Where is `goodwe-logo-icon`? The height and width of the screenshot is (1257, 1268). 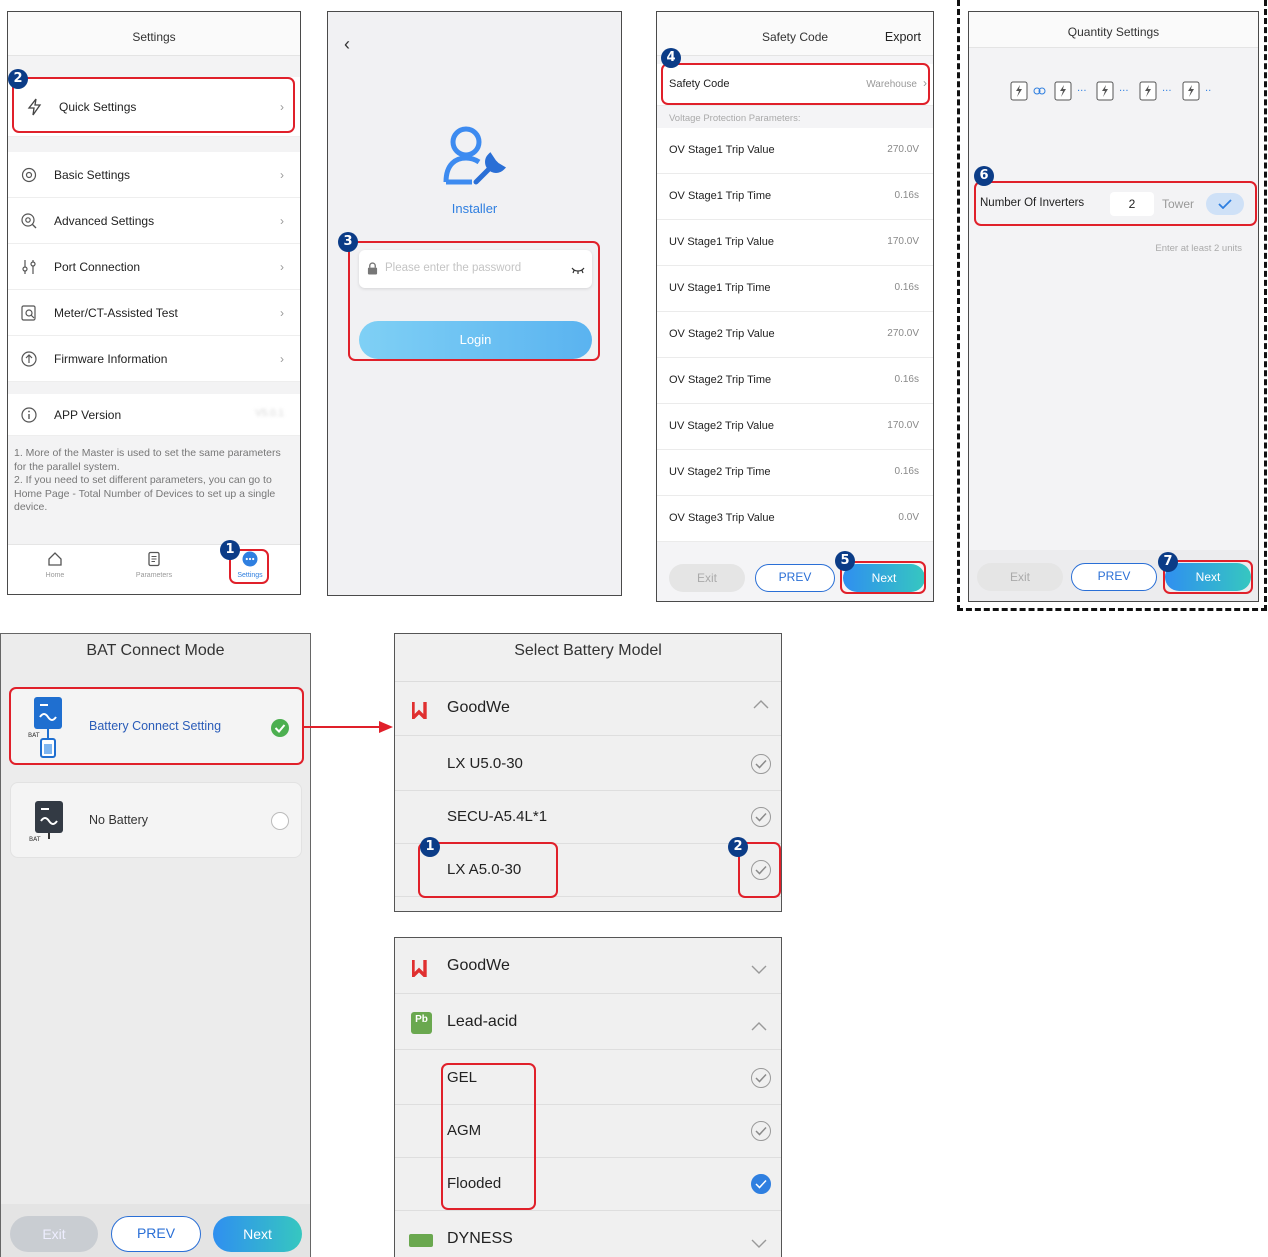
goodwe-logo-icon is located at coordinates (419, 968).